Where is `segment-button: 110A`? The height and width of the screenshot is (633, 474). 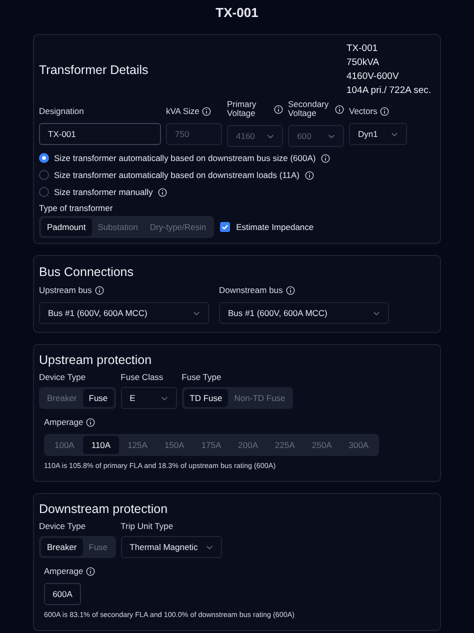
segment-button: 110A is located at coordinates (101, 445).